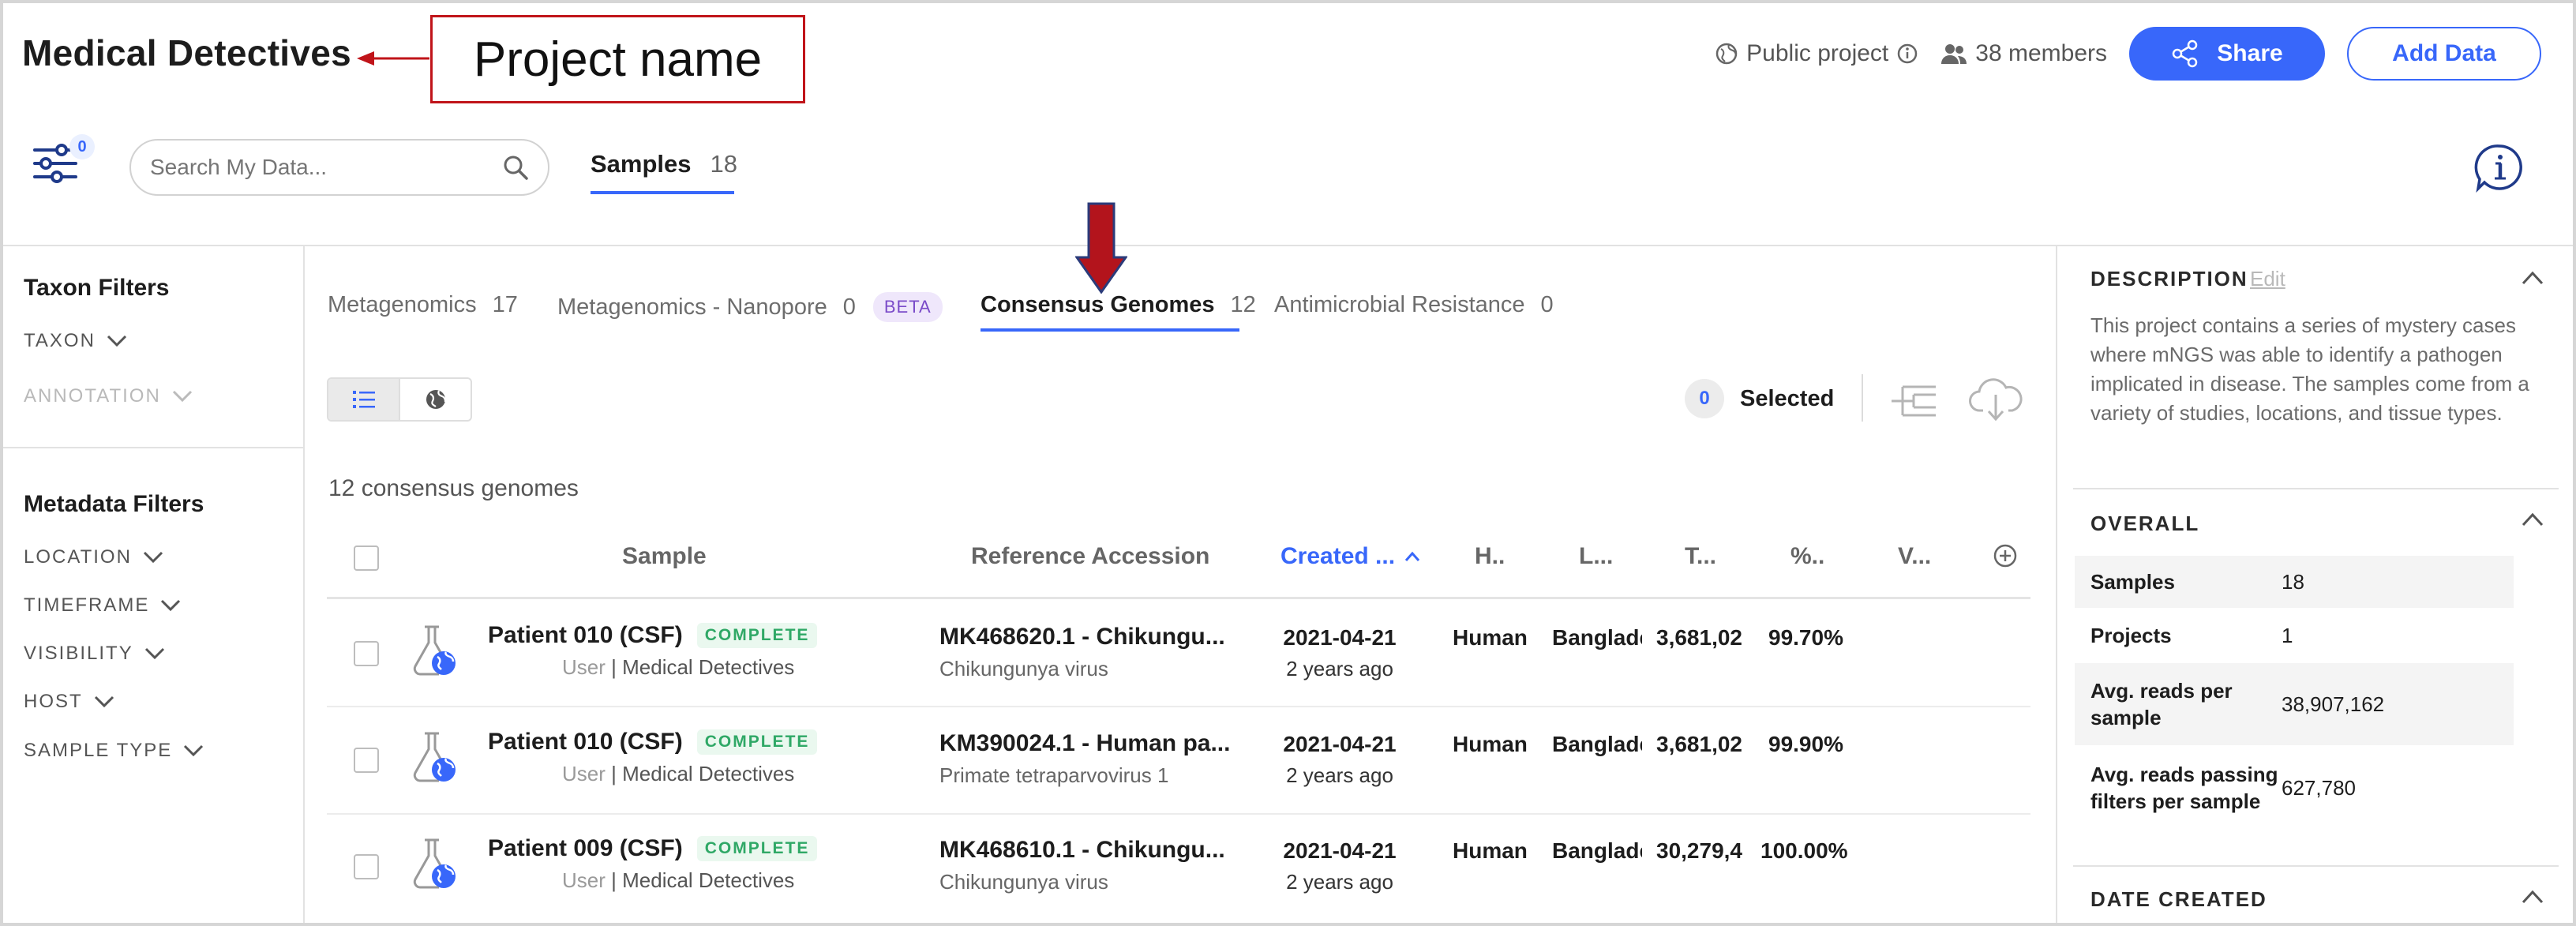  Describe the element at coordinates (2499, 167) in the screenshot. I see `info-panel-icon` at that location.